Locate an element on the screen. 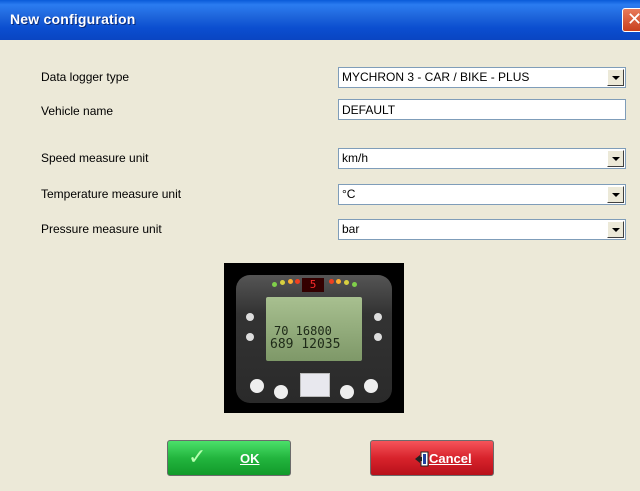 The height and width of the screenshot is (491, 640). vehicle-name-field-wrapper is located at coordinates (482, 109).